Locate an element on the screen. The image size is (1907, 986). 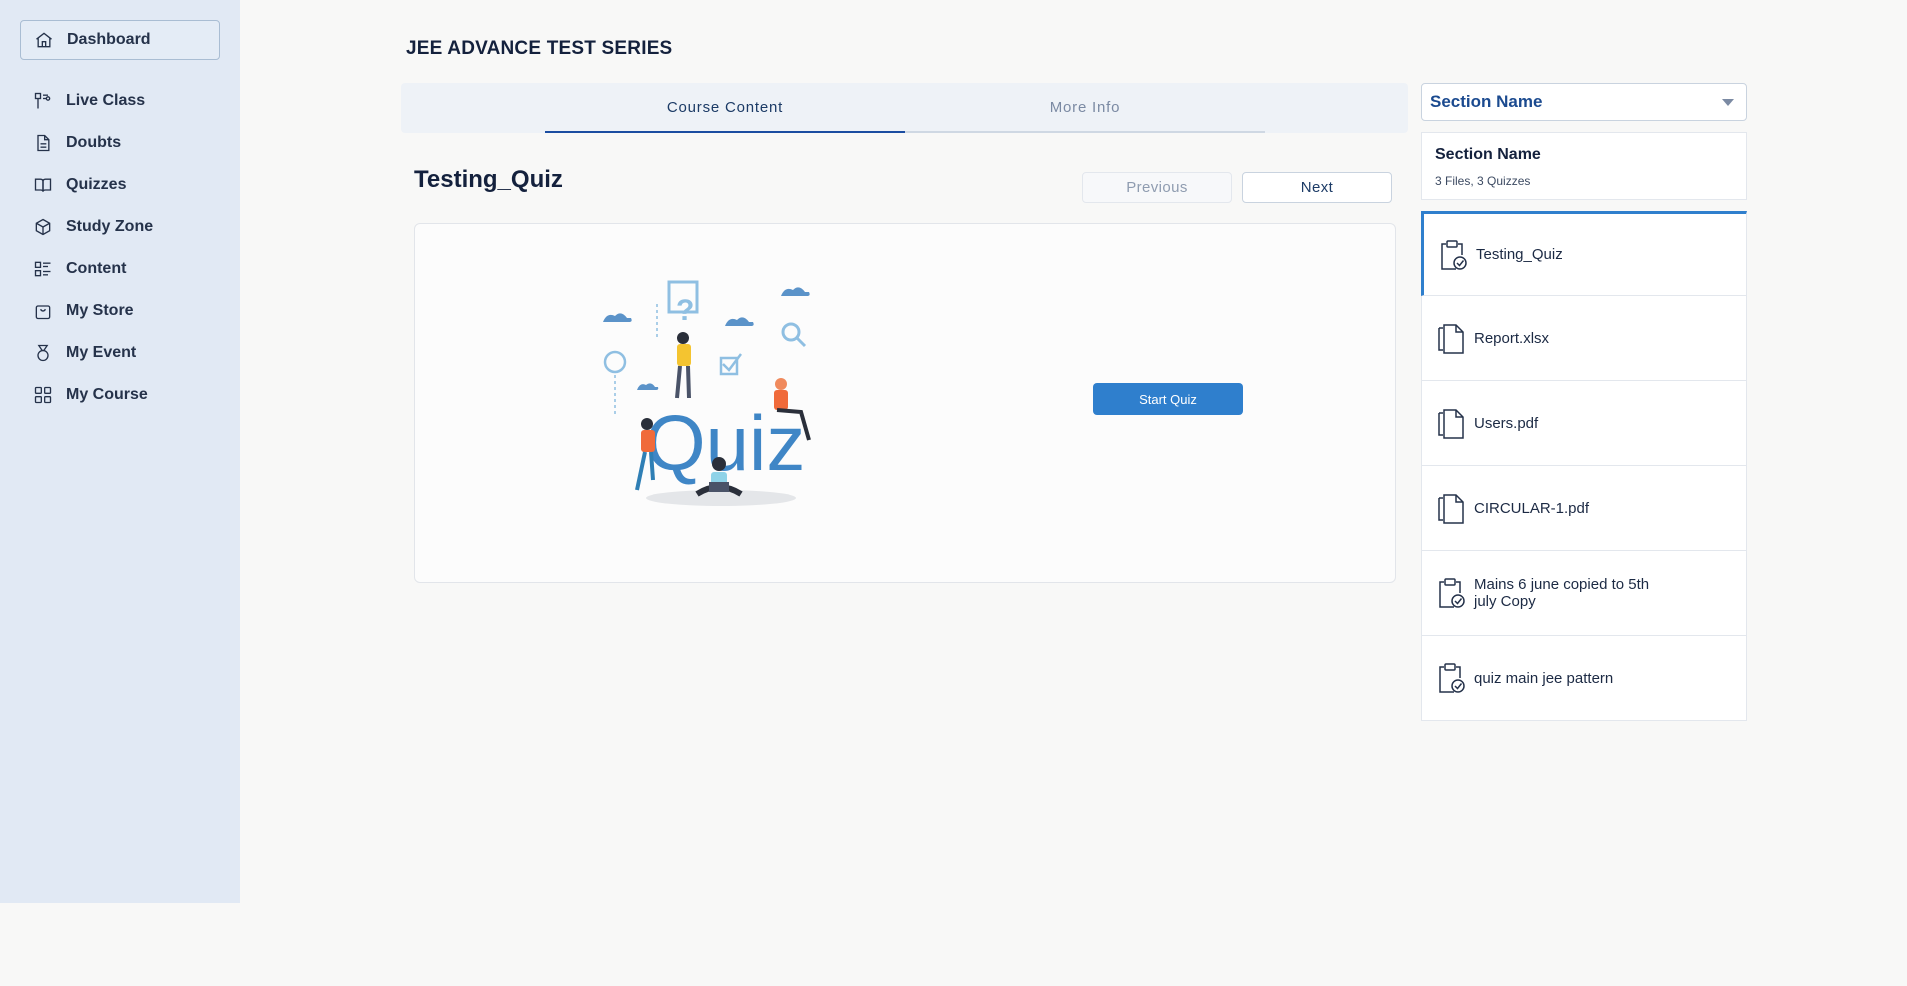
previous-button: Previous is located at coordinates (1157, 187).